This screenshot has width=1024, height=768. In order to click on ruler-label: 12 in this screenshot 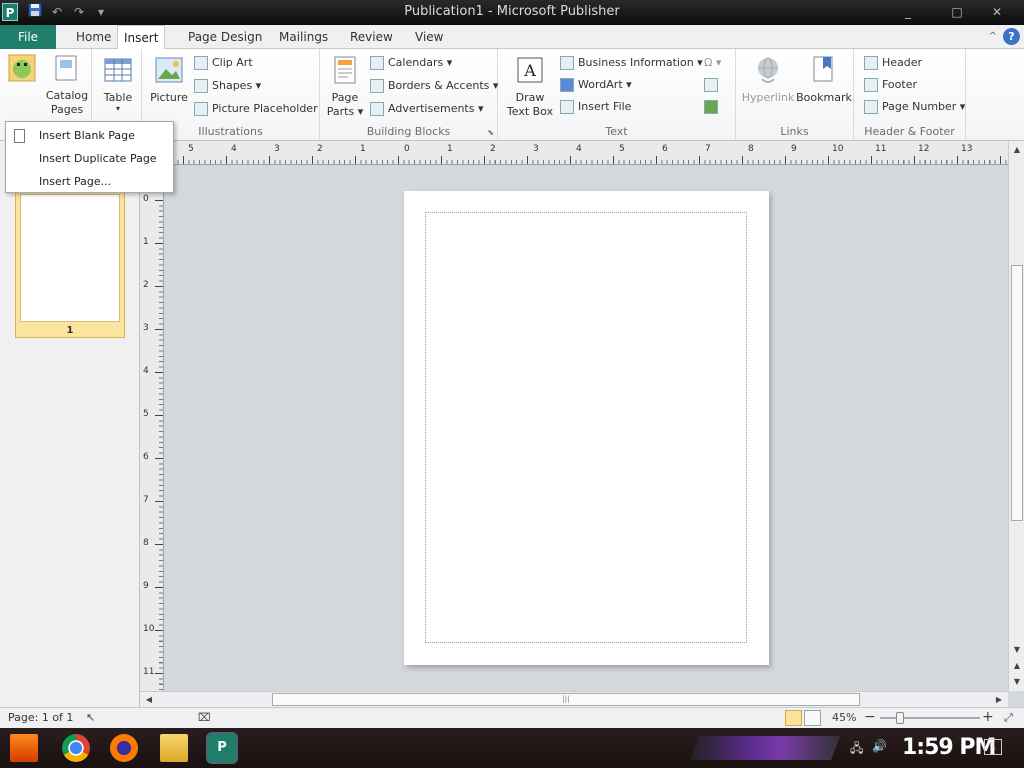, I will do `click(924, 149)`.